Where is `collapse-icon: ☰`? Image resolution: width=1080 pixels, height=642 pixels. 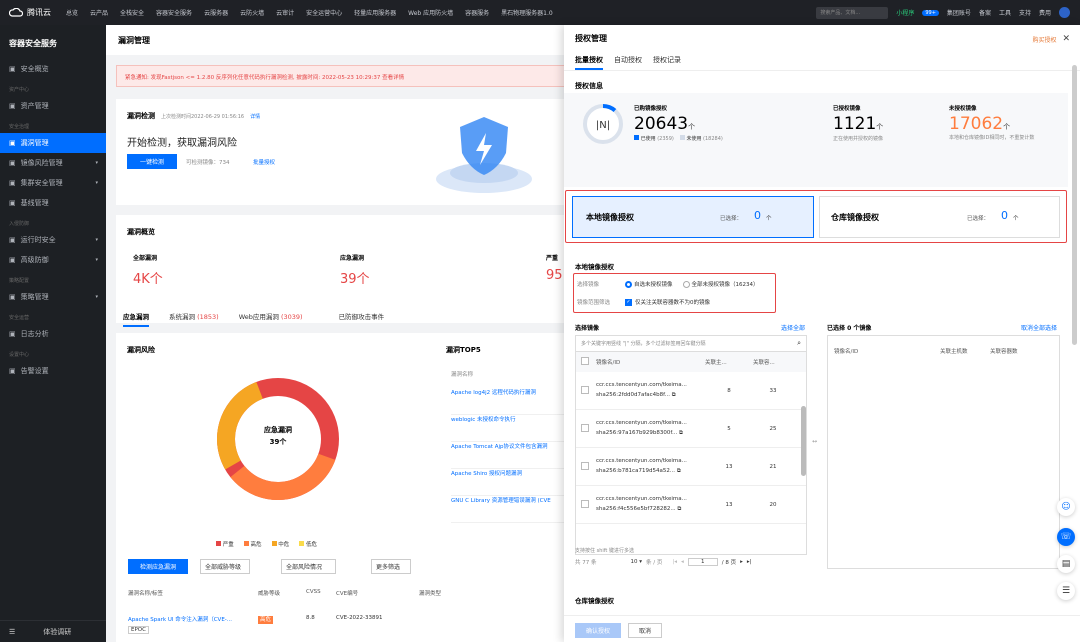 collapse-icon: ☰ is located at coordinates (12, 632).